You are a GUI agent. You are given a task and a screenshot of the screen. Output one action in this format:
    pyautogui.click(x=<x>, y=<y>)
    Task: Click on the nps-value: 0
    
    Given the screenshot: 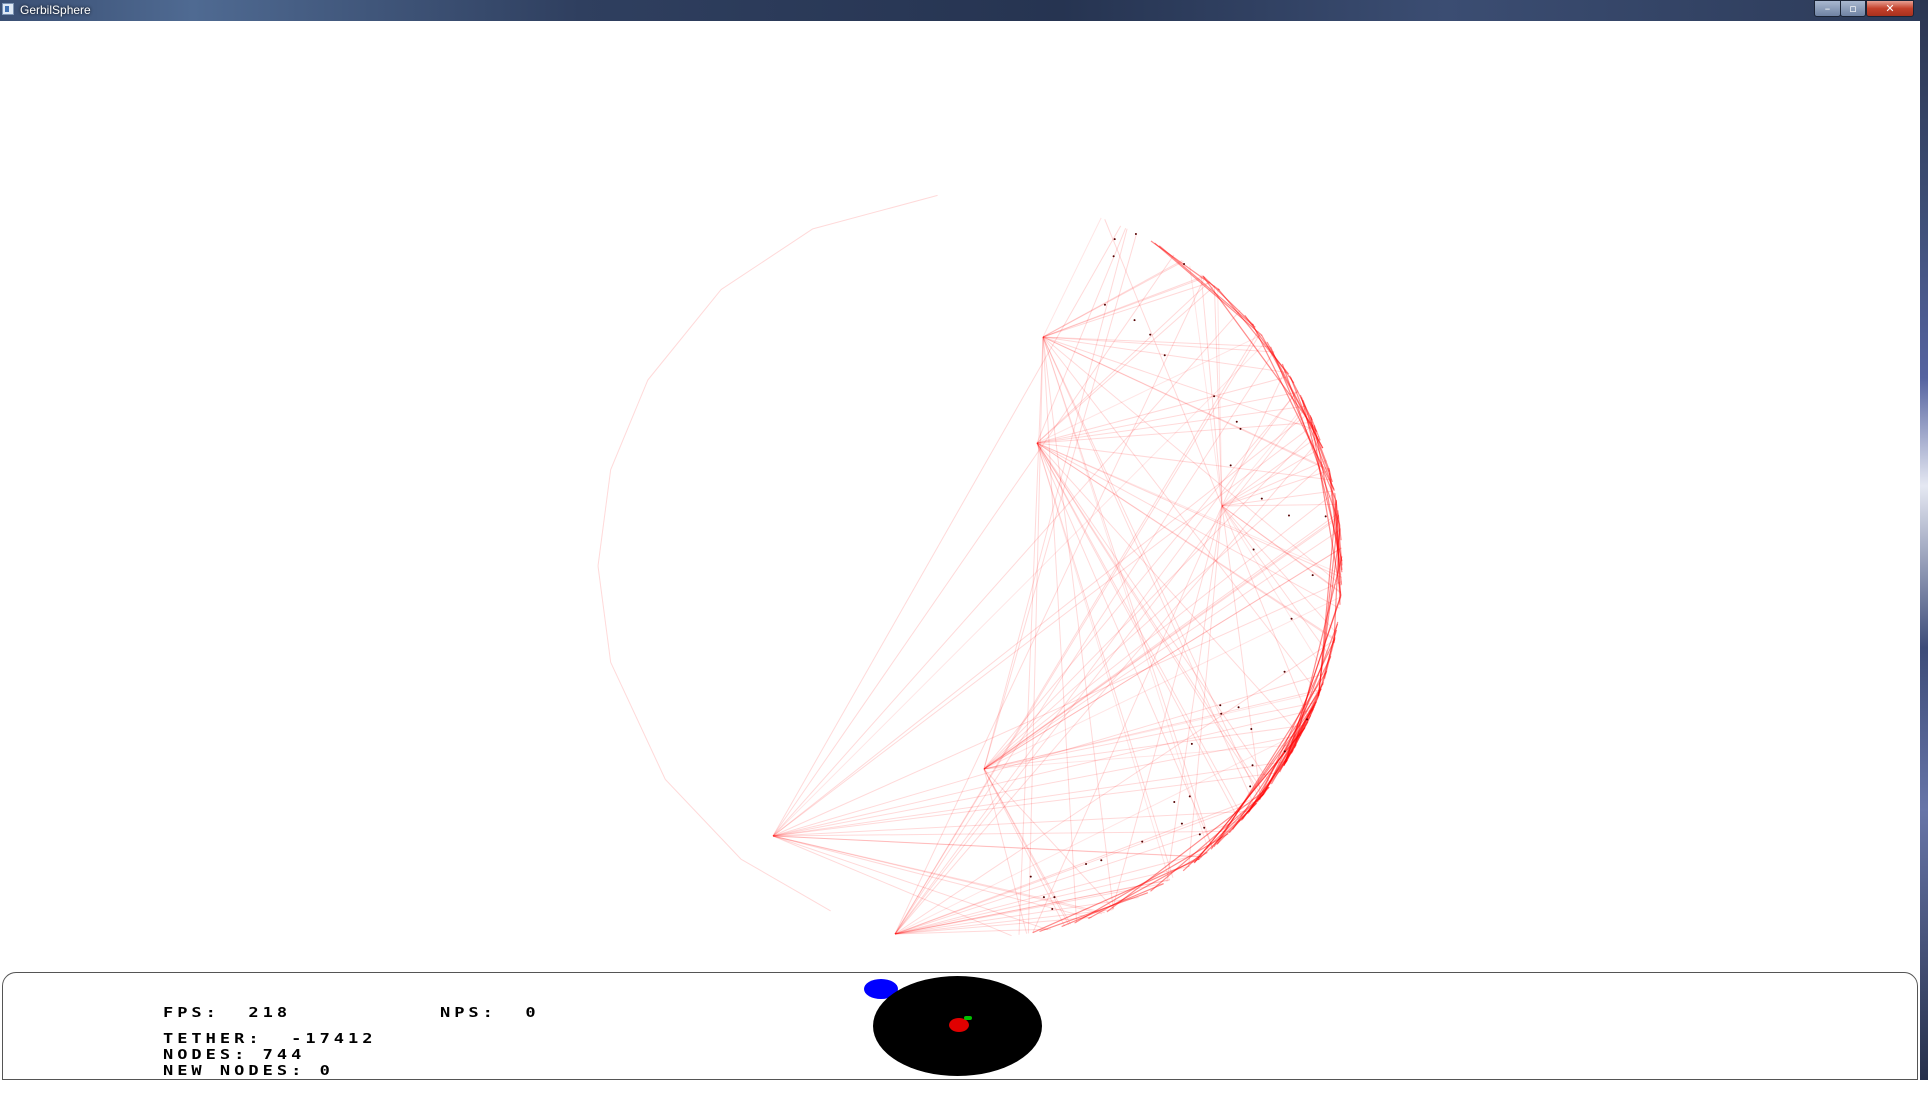 What is the action you would take?
    pyautogui.click(x=532, y=1013)
    